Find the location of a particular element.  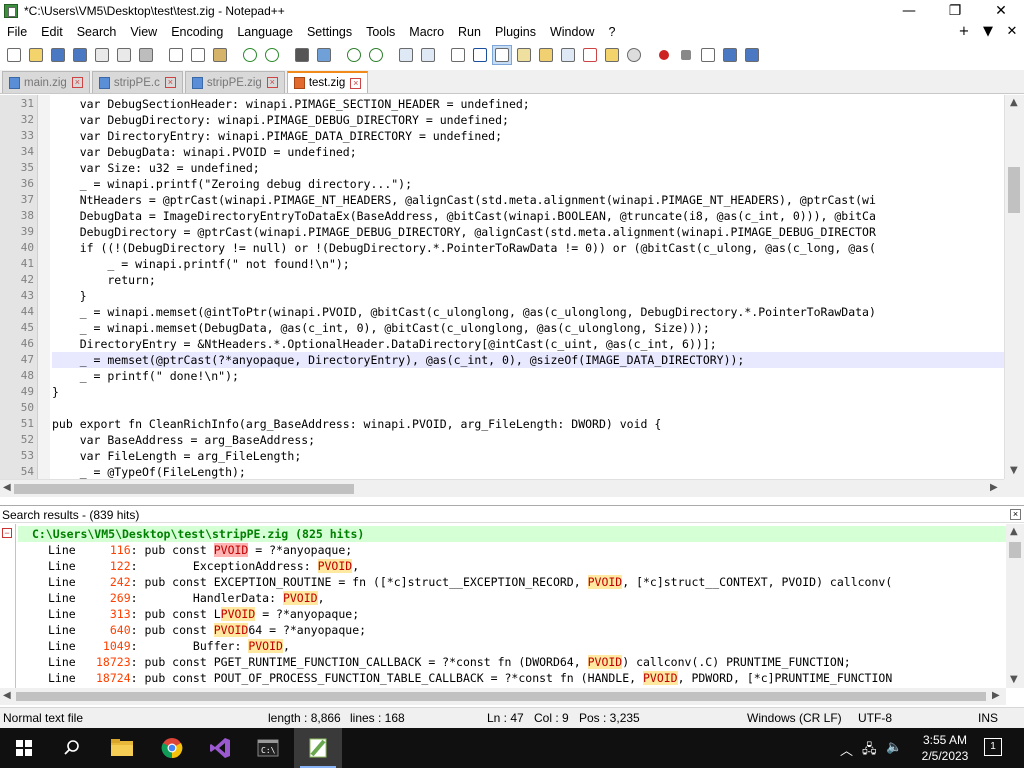

menu-edit: Edit is located at coordinates (52, 32).